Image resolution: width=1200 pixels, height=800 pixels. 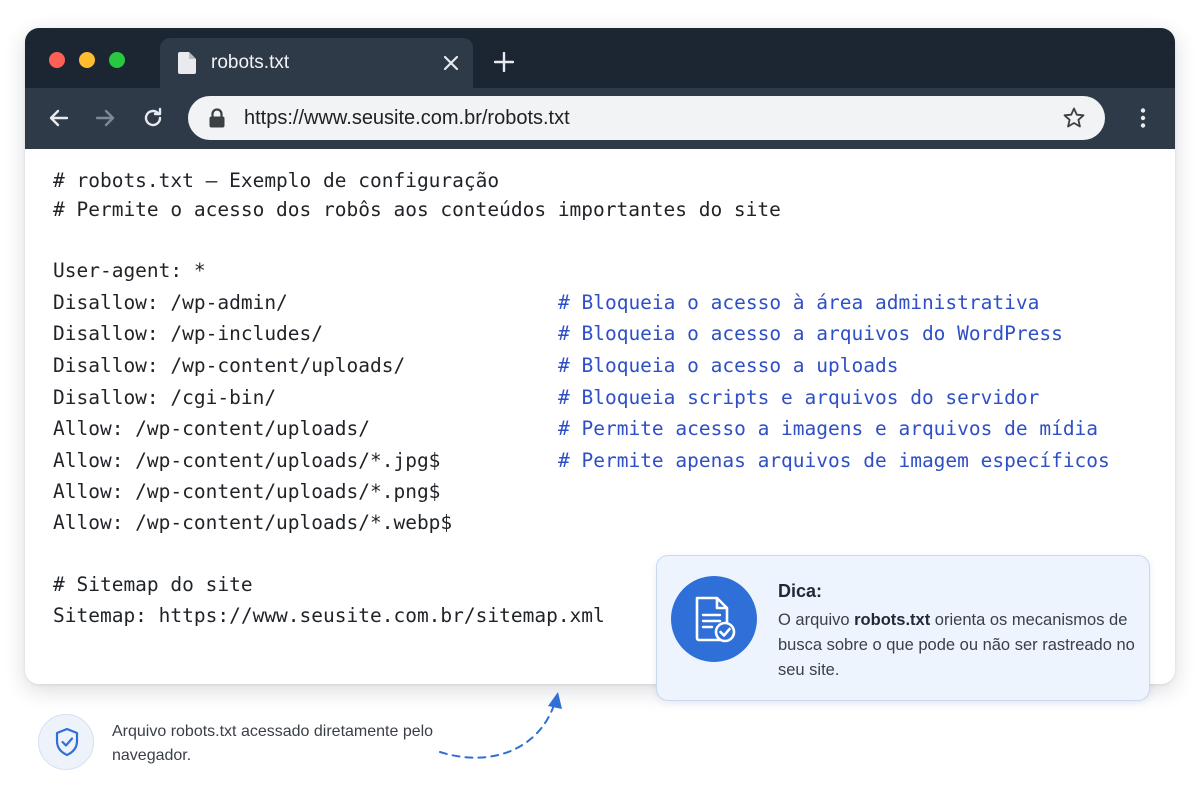 What do you see at coordinates (57, 60) in the screenshot?
I see `close-window-button` at bounding box center [57, 60].